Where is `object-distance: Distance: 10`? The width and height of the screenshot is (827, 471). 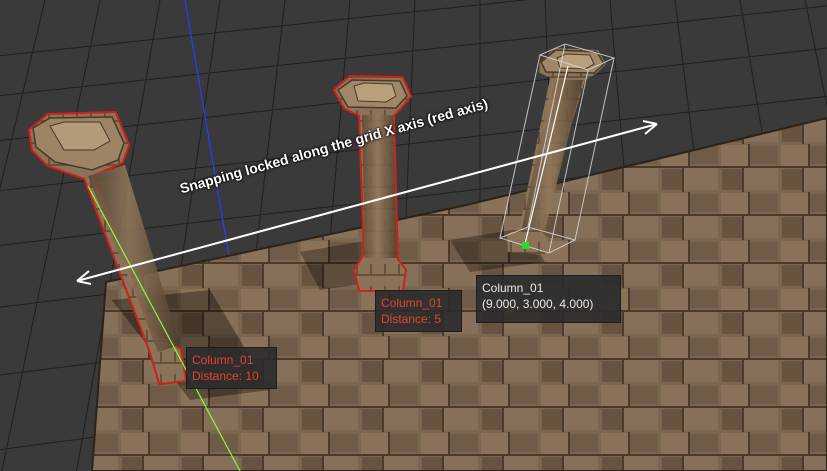 object-distance: Distance: 10 is located at coordinates (225, 376).